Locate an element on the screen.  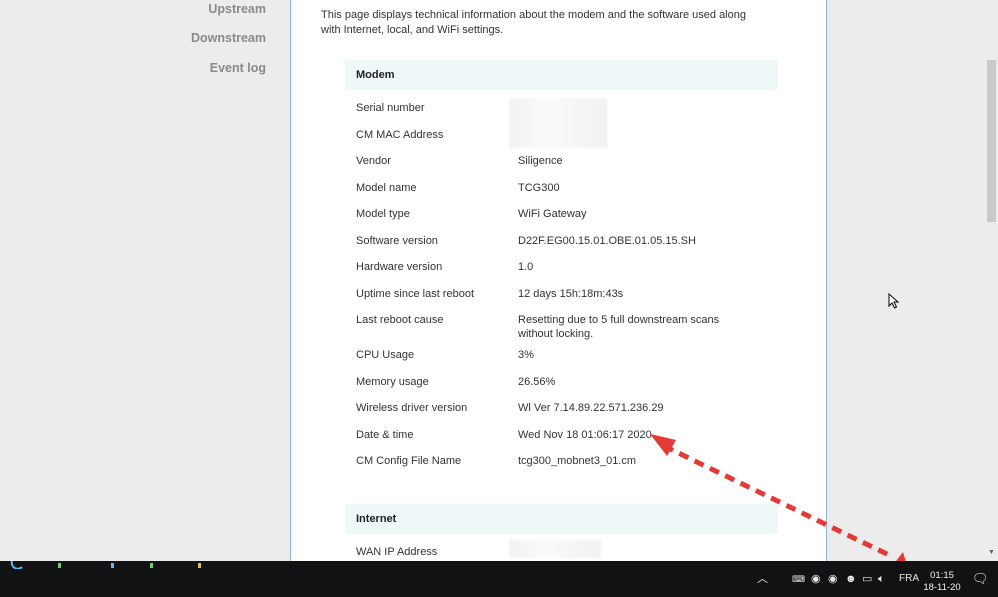
uptime-label: Uptime since last reboot is located at coordinates (415, 294).